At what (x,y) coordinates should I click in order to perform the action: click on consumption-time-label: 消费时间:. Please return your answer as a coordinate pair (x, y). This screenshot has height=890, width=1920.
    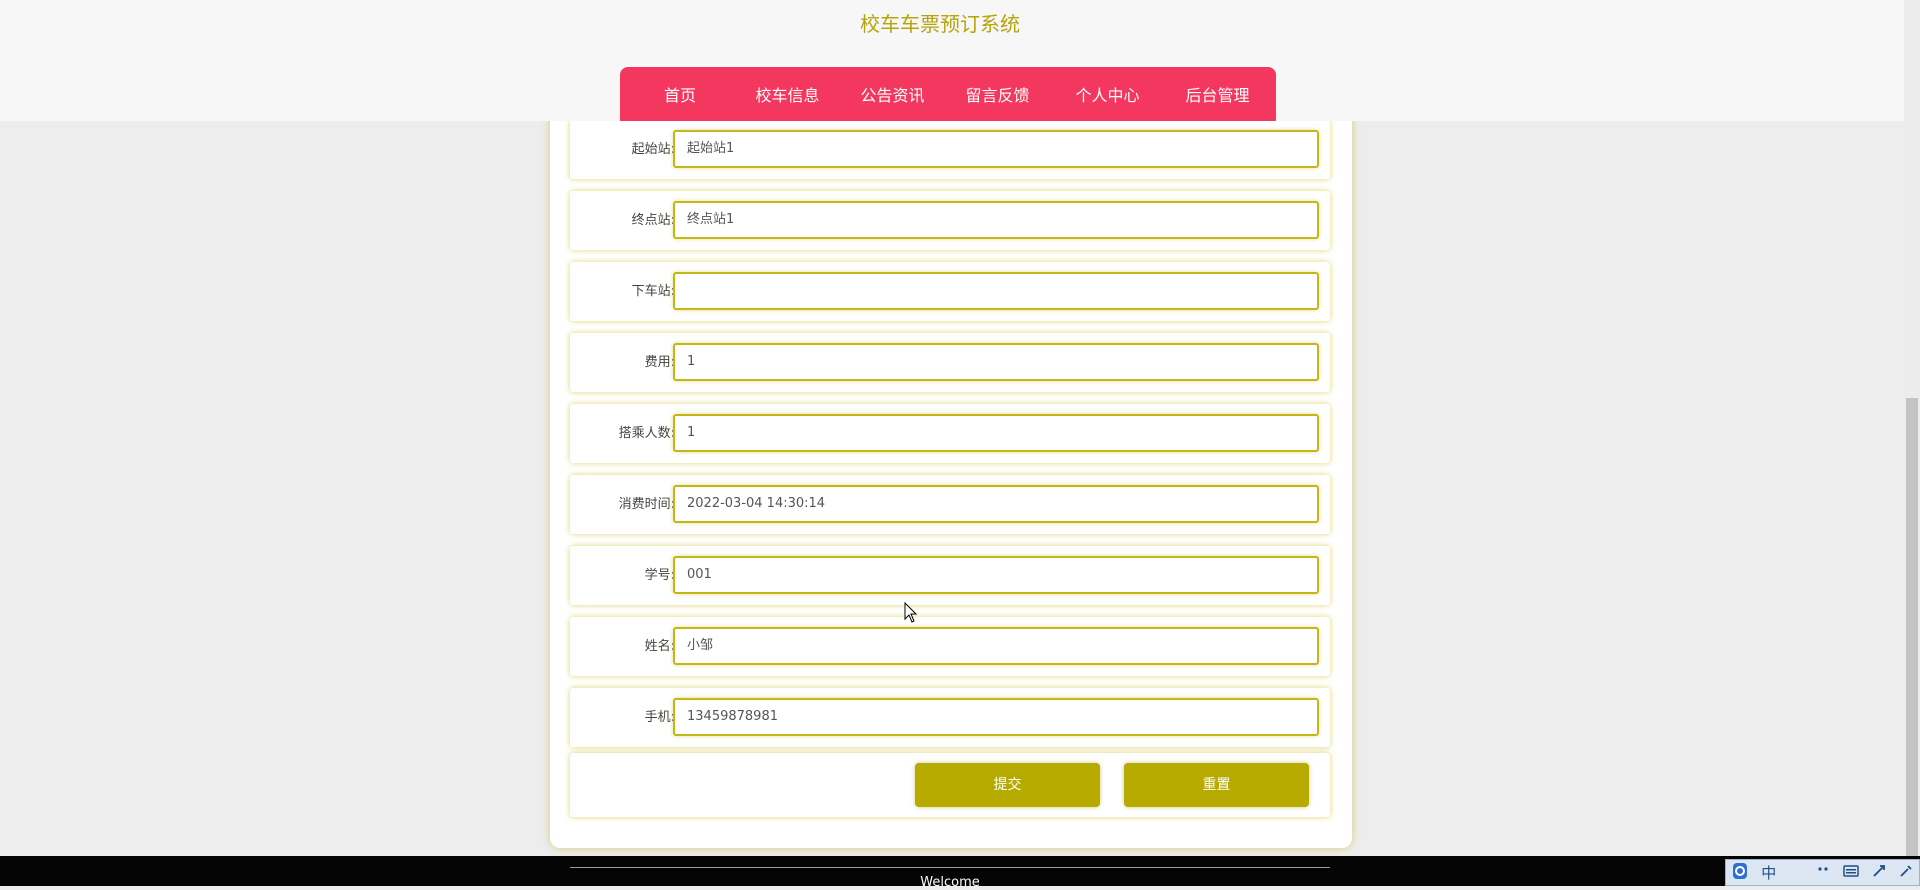
    Looking at the image, I should click on (646, 504).